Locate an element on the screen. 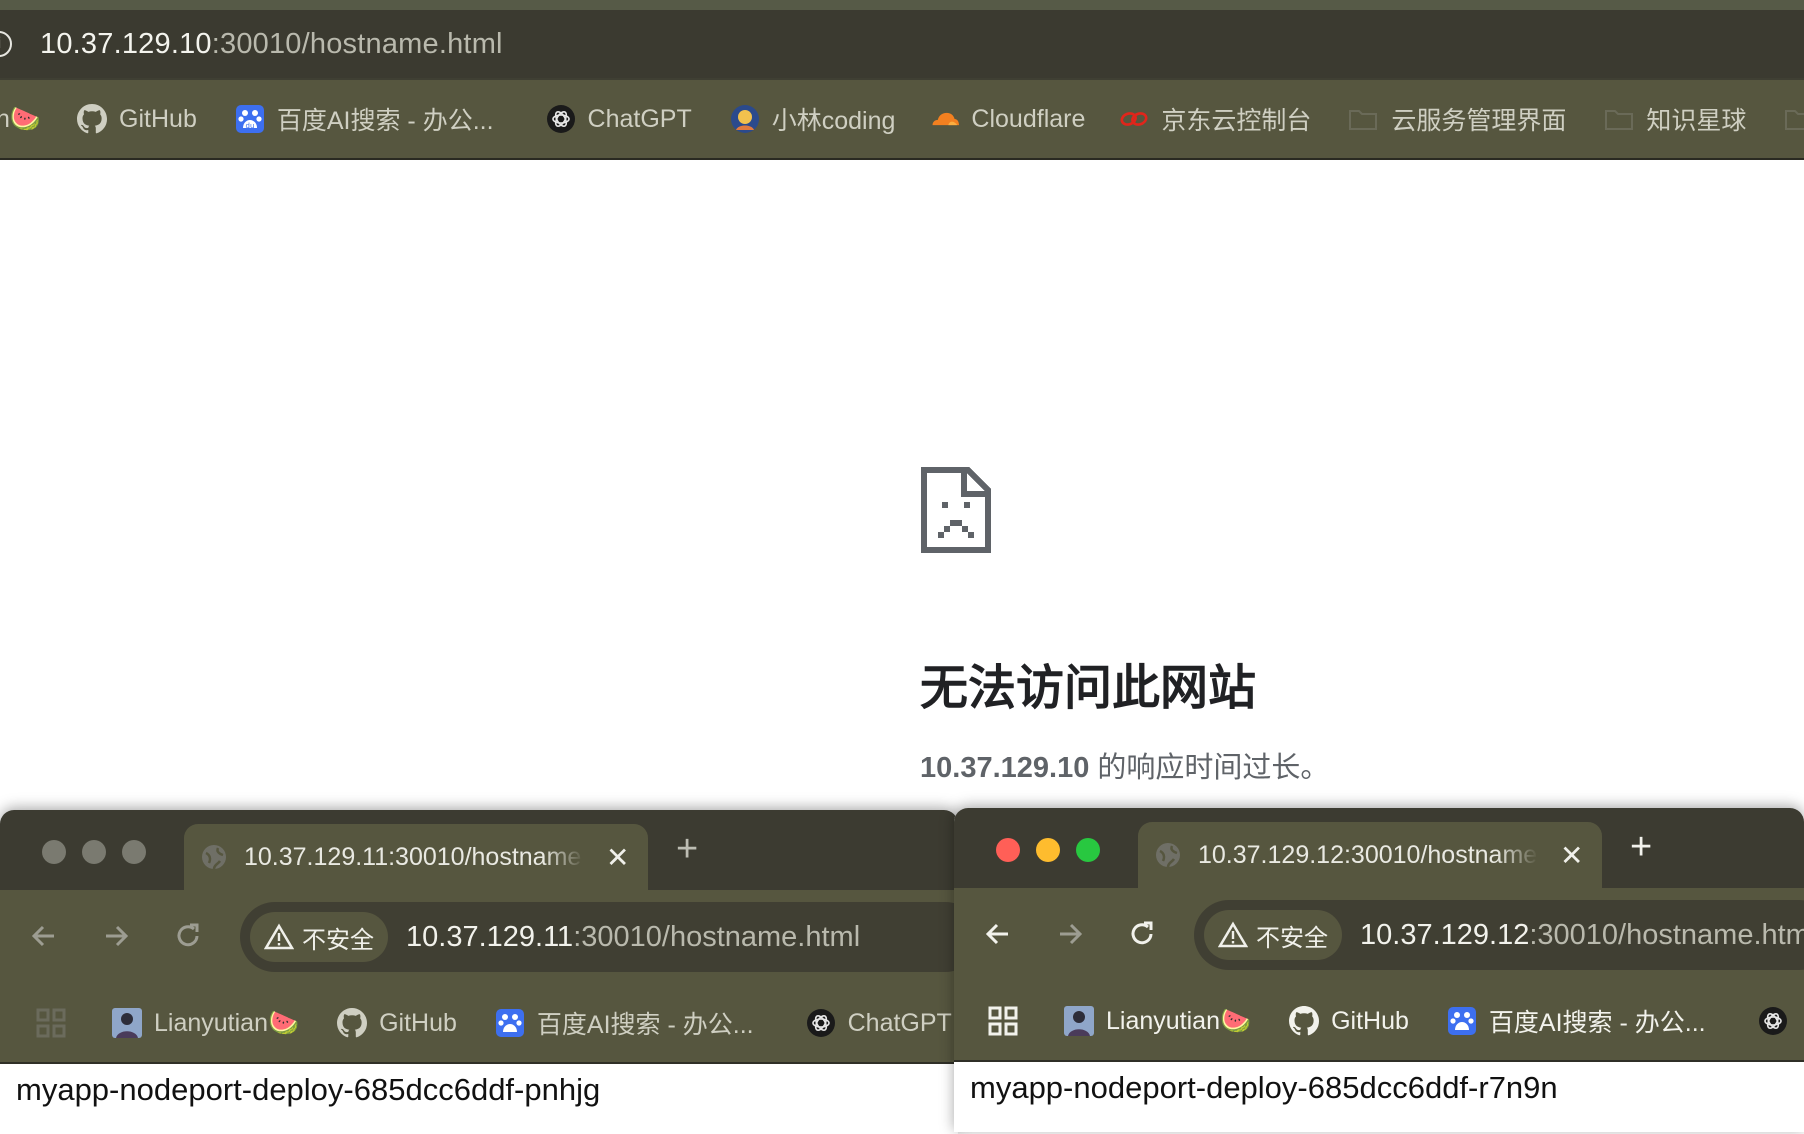 The image size is (1804, 1134). bookmark-folder: 云服务管理界面 is located at coordinates (1456, 119).